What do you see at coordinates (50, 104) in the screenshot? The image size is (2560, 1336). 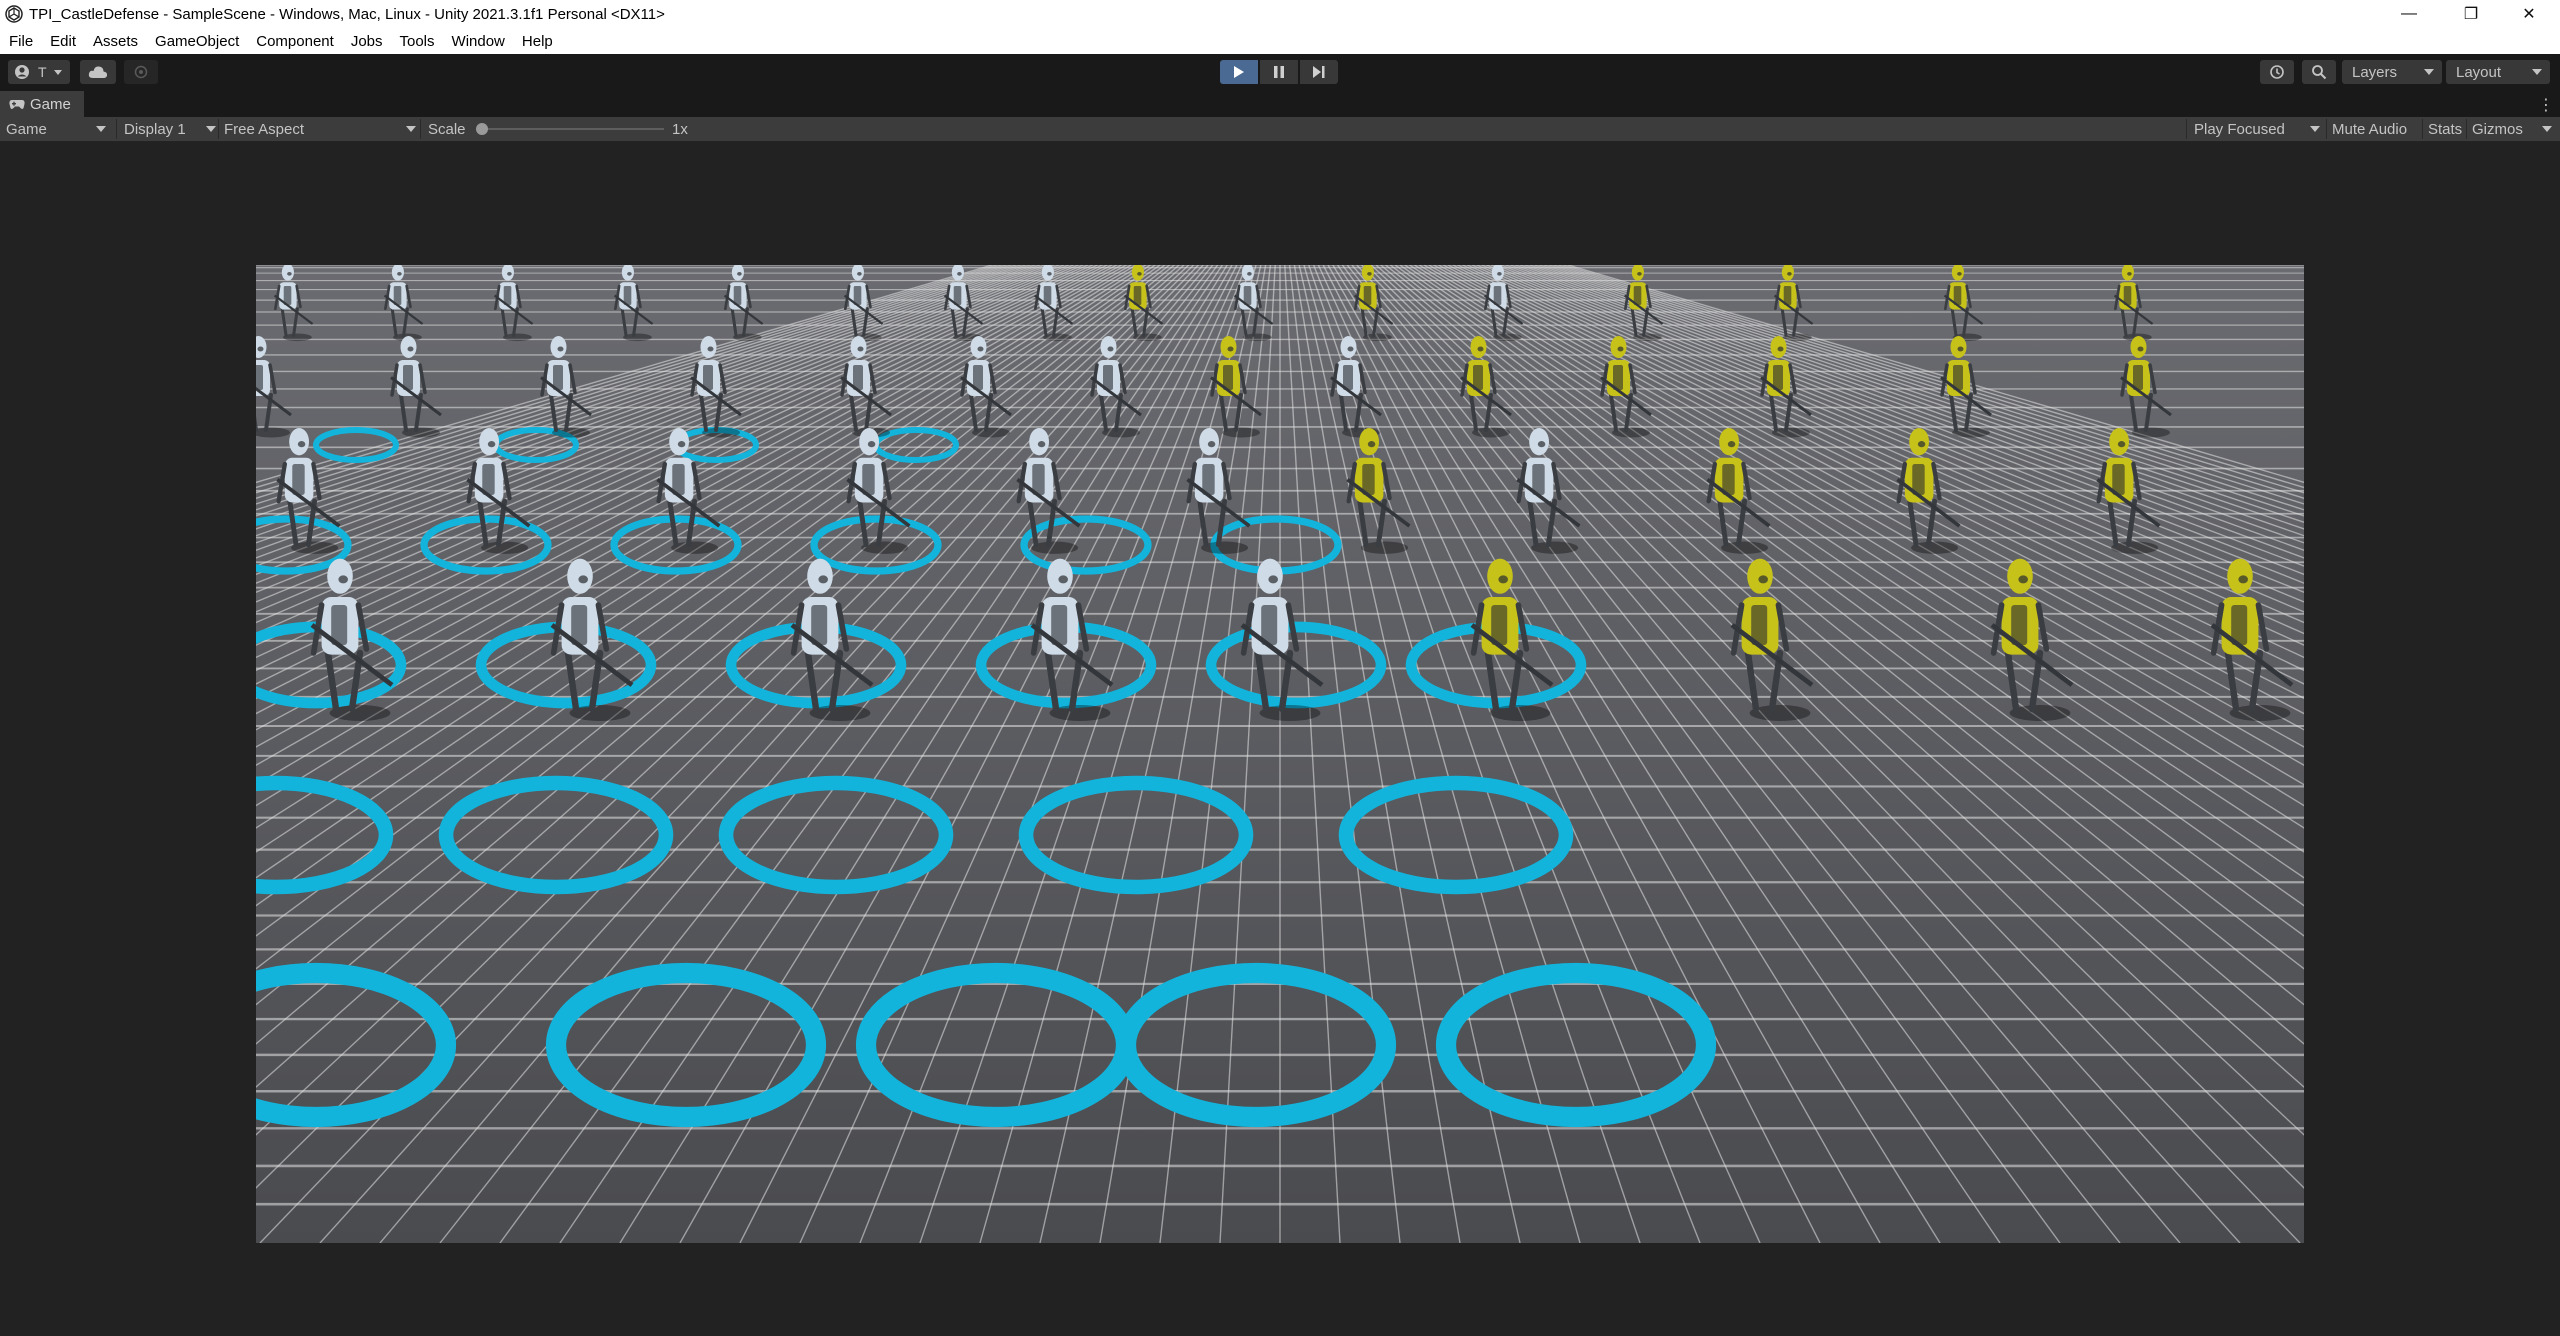 I see `tab-game-label: Game` at bounding box center [50, 104].